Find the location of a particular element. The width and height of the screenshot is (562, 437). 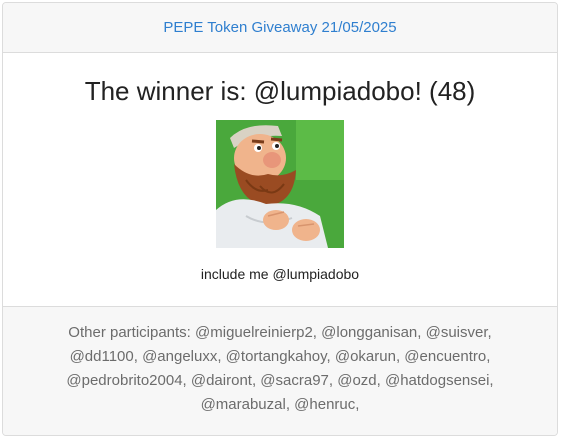

giveaway-title-link: PEPE Token Giveaway 21/05/2025 is located at coordinates (279, 27).